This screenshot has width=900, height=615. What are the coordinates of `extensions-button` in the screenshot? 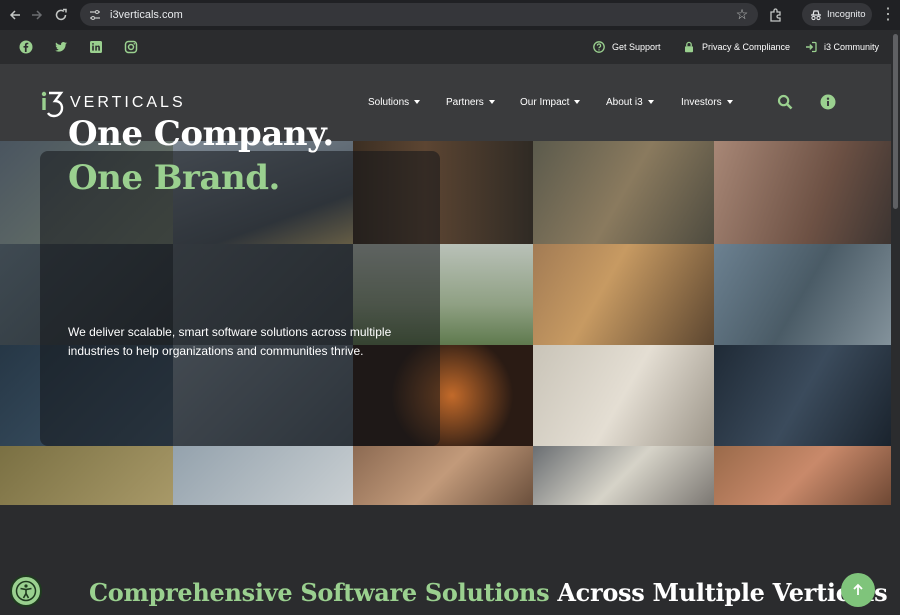 It's located at (776, 15).